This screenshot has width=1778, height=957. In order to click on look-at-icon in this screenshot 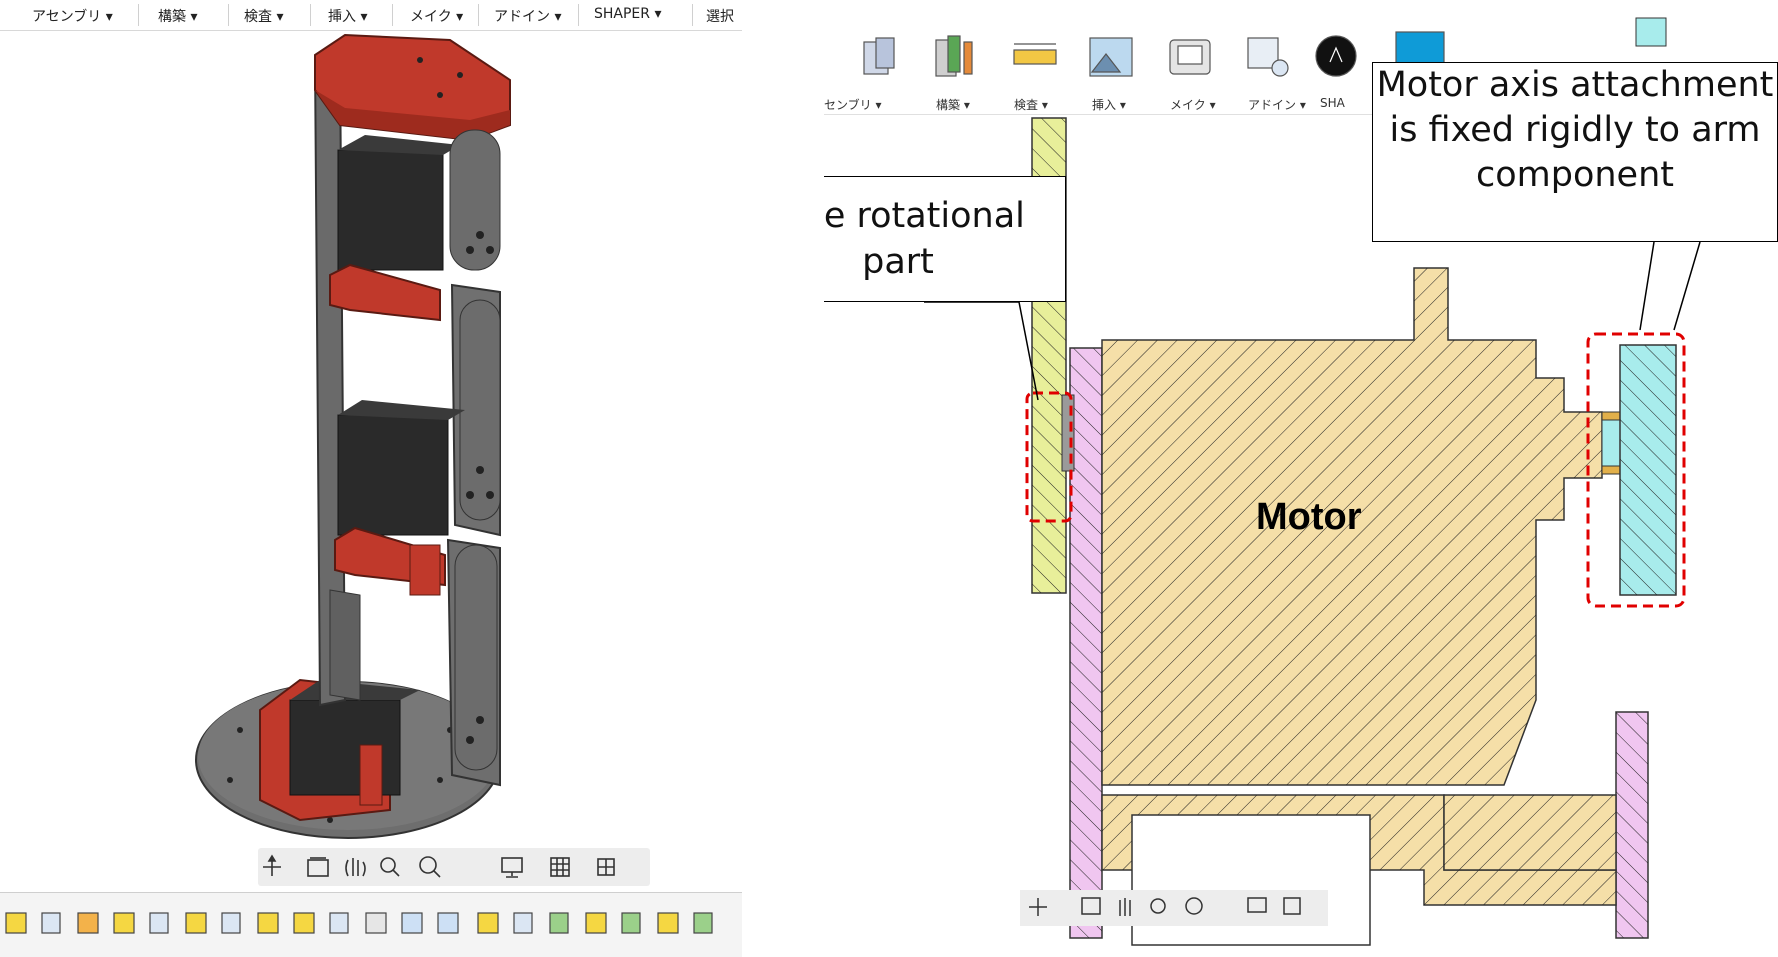, I will do `click(318, 867)`.